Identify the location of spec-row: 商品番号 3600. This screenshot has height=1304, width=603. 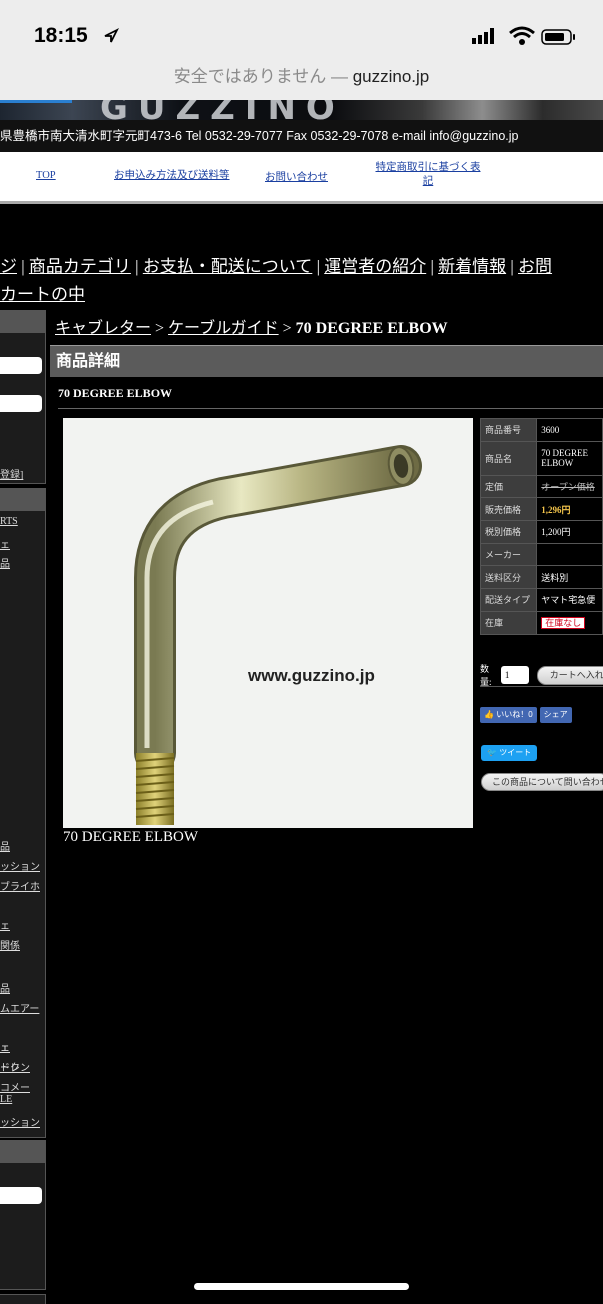
(541, 430).